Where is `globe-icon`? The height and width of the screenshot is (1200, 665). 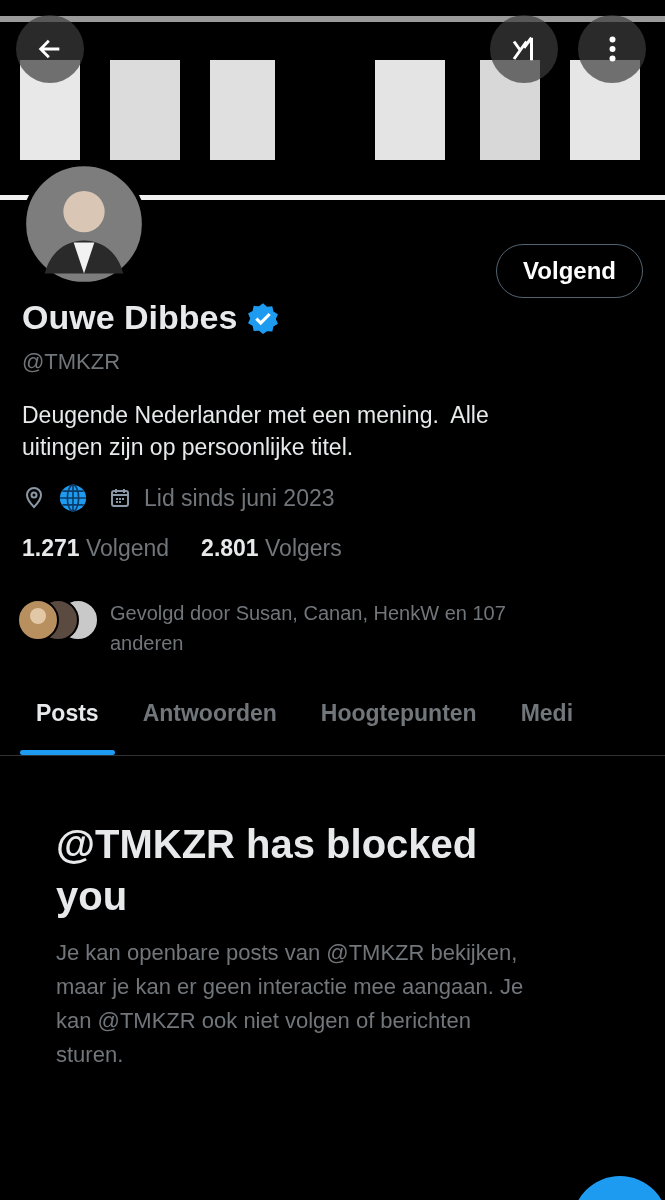
globe-icon is located at coordinates (73, 498).